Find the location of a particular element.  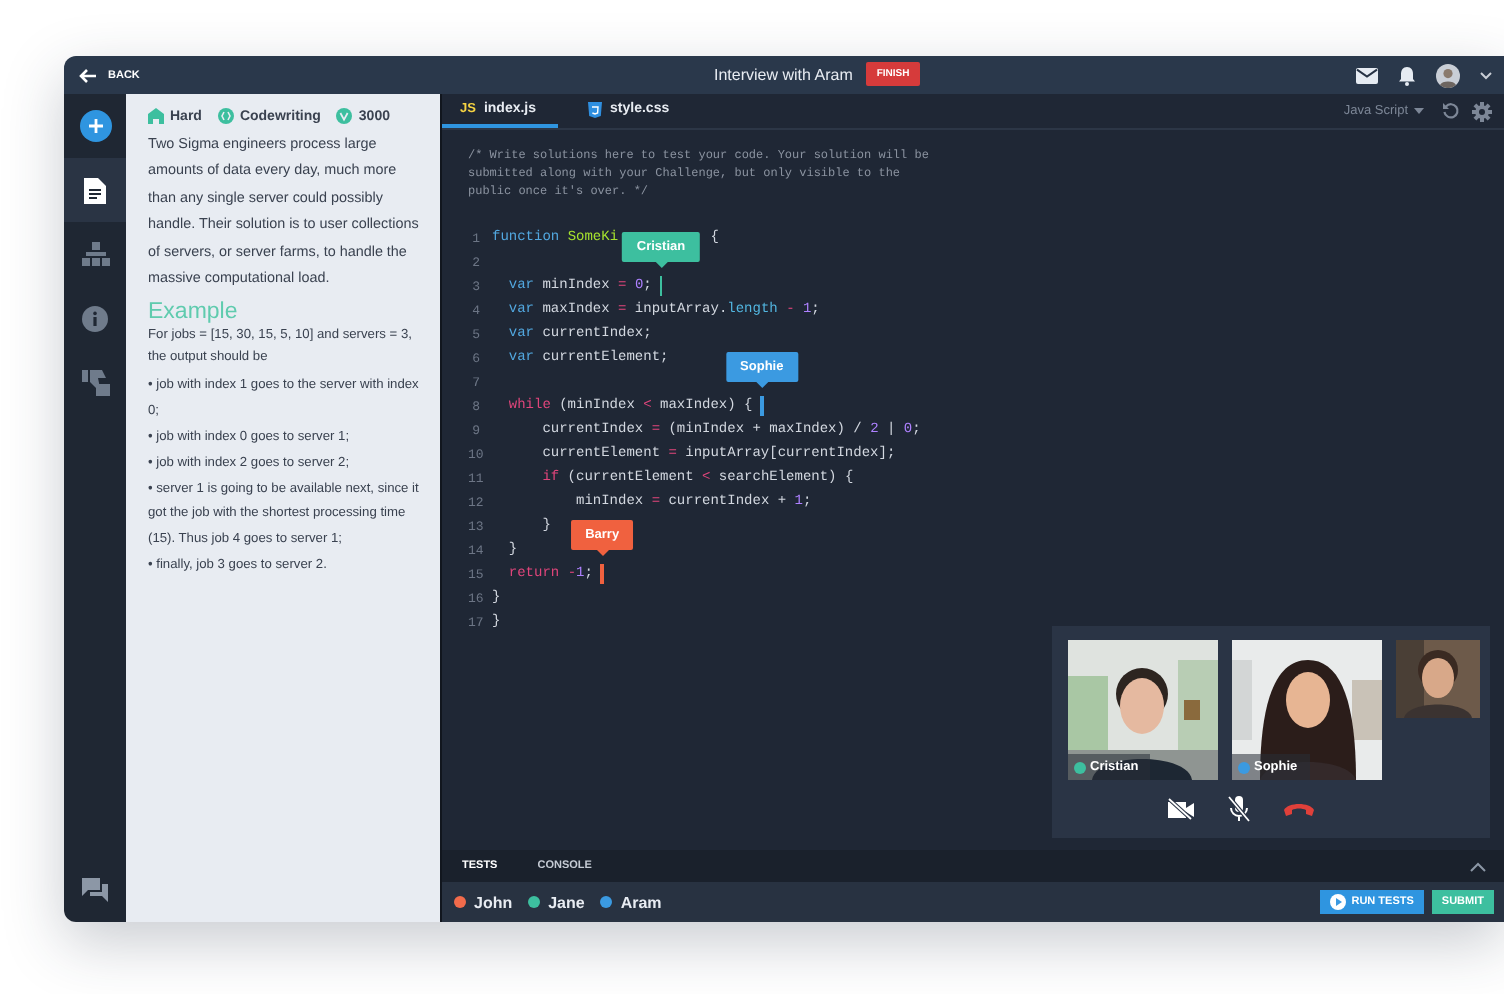

document-icon is located at coordinates (95, 190).